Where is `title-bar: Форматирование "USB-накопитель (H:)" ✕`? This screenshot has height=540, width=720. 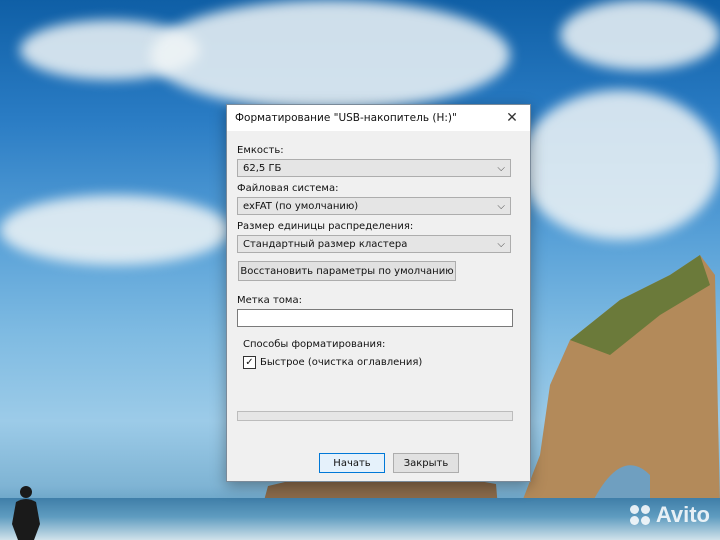
title-bar: Форматирование "USB-накопитель (H:)" ✕ is located at coordinates (378, 118).